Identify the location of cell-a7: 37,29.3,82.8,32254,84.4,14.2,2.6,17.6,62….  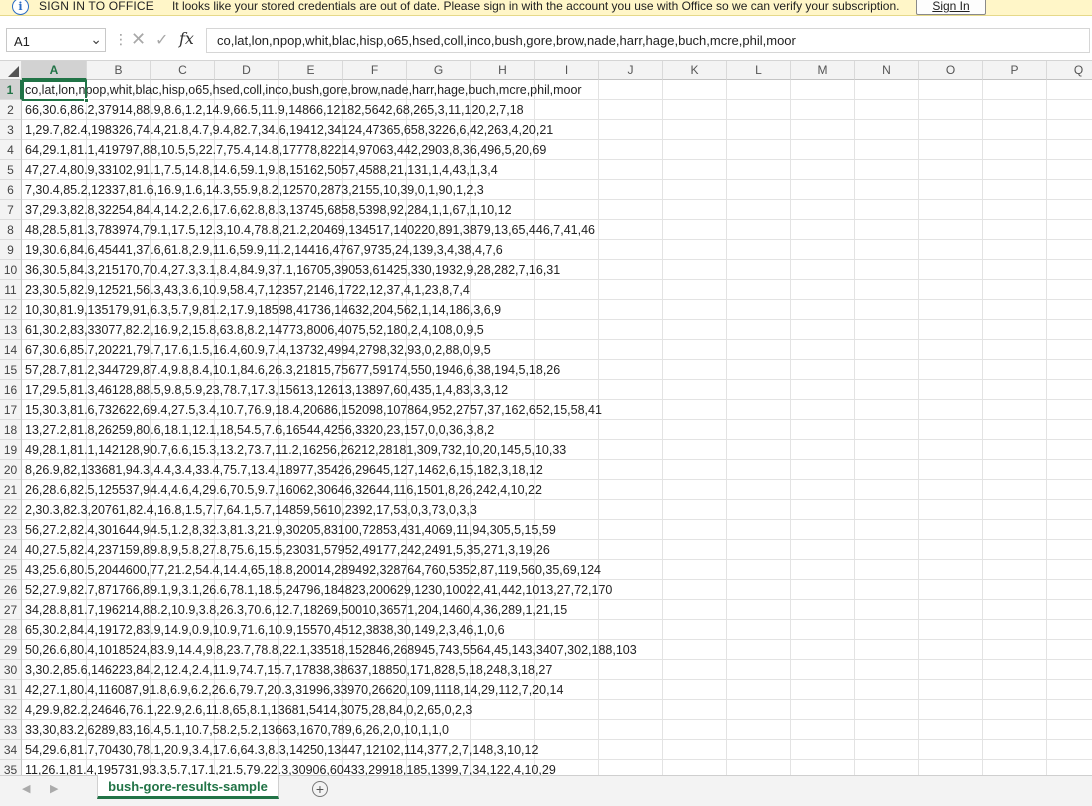
(267, 210).